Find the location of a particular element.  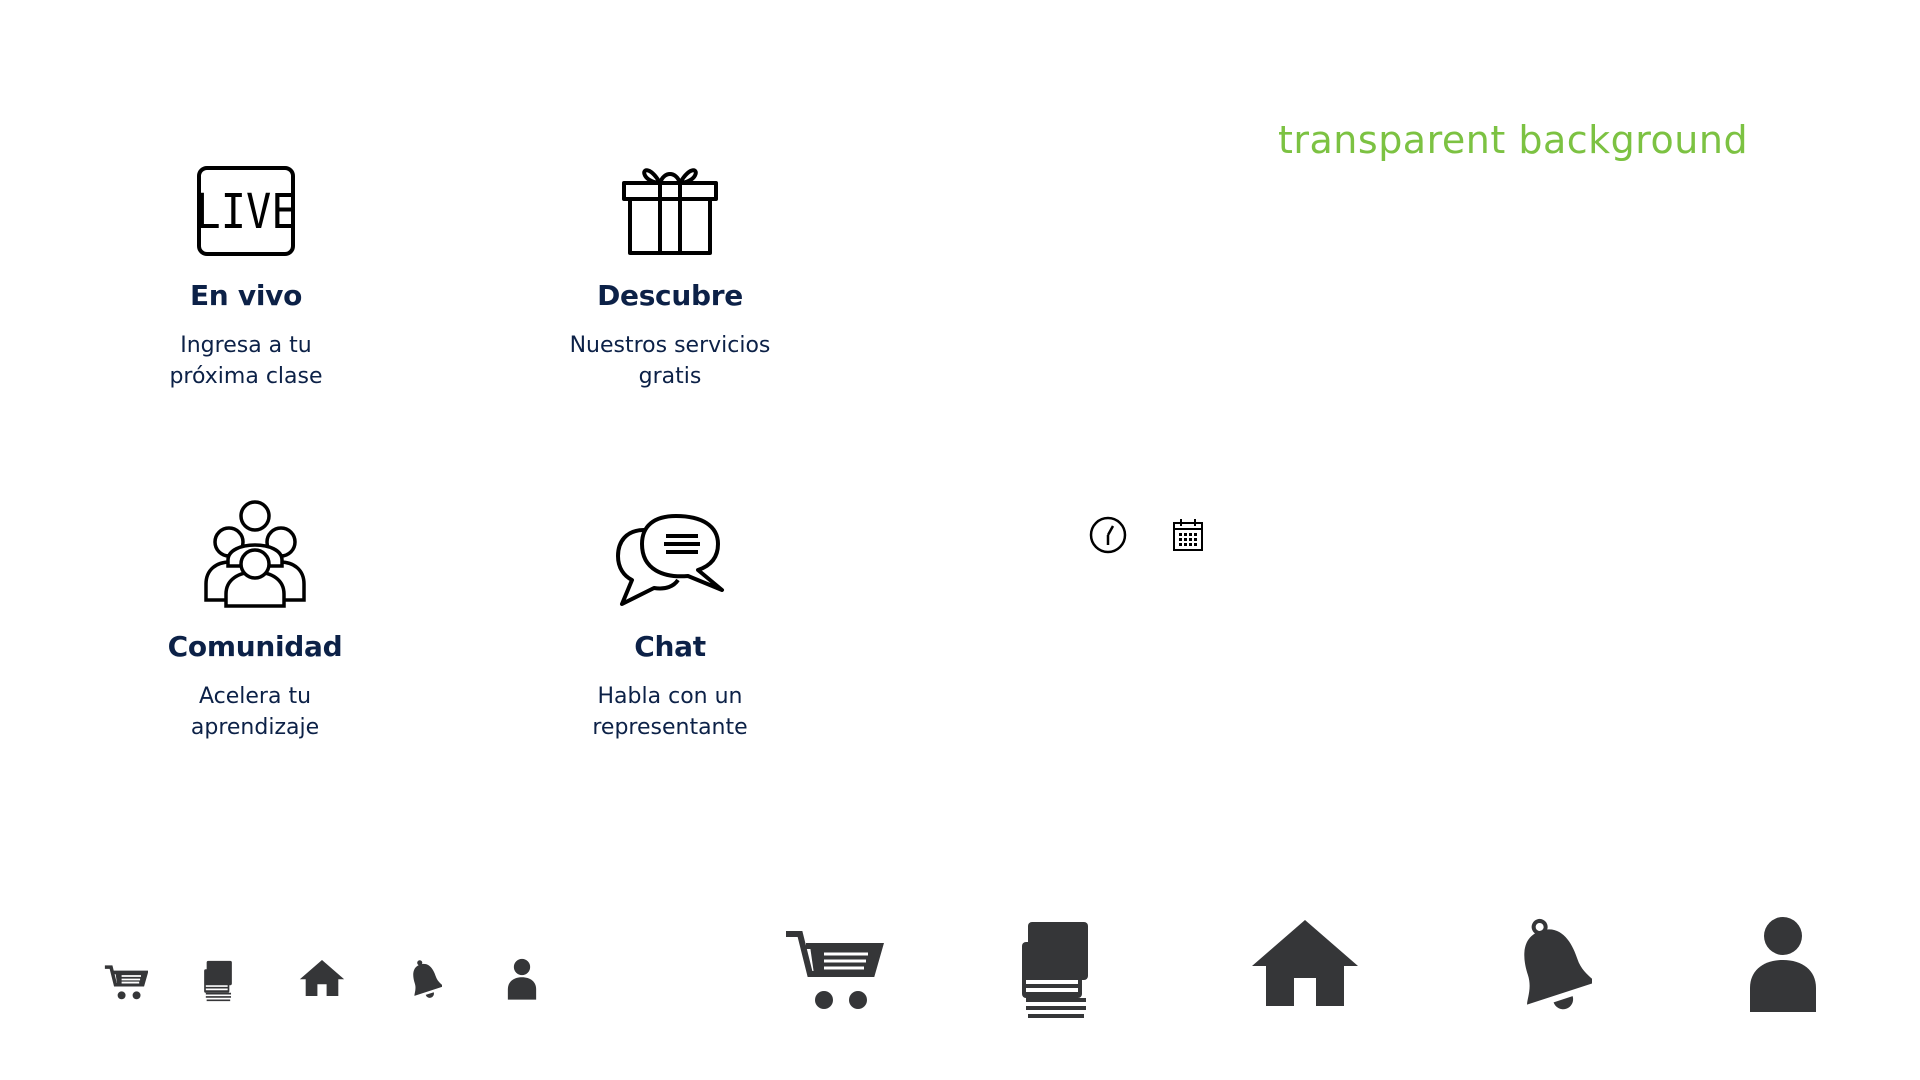

live-icon: LIVE is located at coordinates (246, 211).